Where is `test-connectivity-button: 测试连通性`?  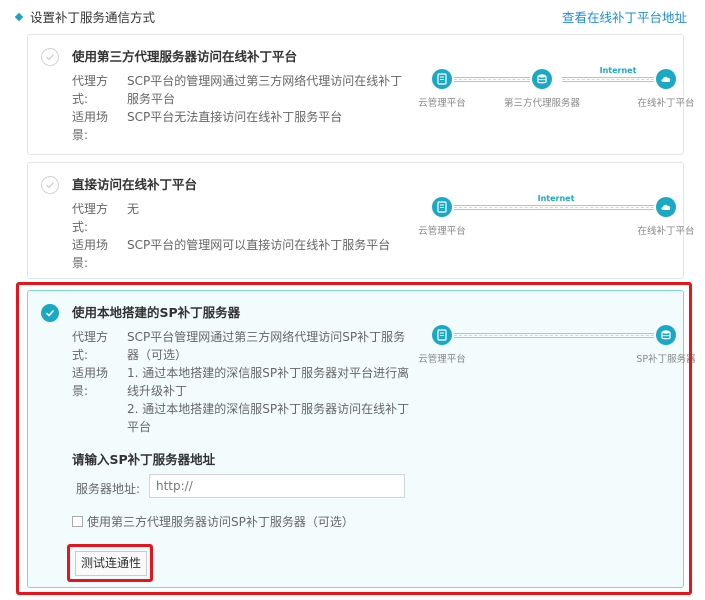
test-connectivity-button: 测试连通性 is located at coordinates (111, 563).